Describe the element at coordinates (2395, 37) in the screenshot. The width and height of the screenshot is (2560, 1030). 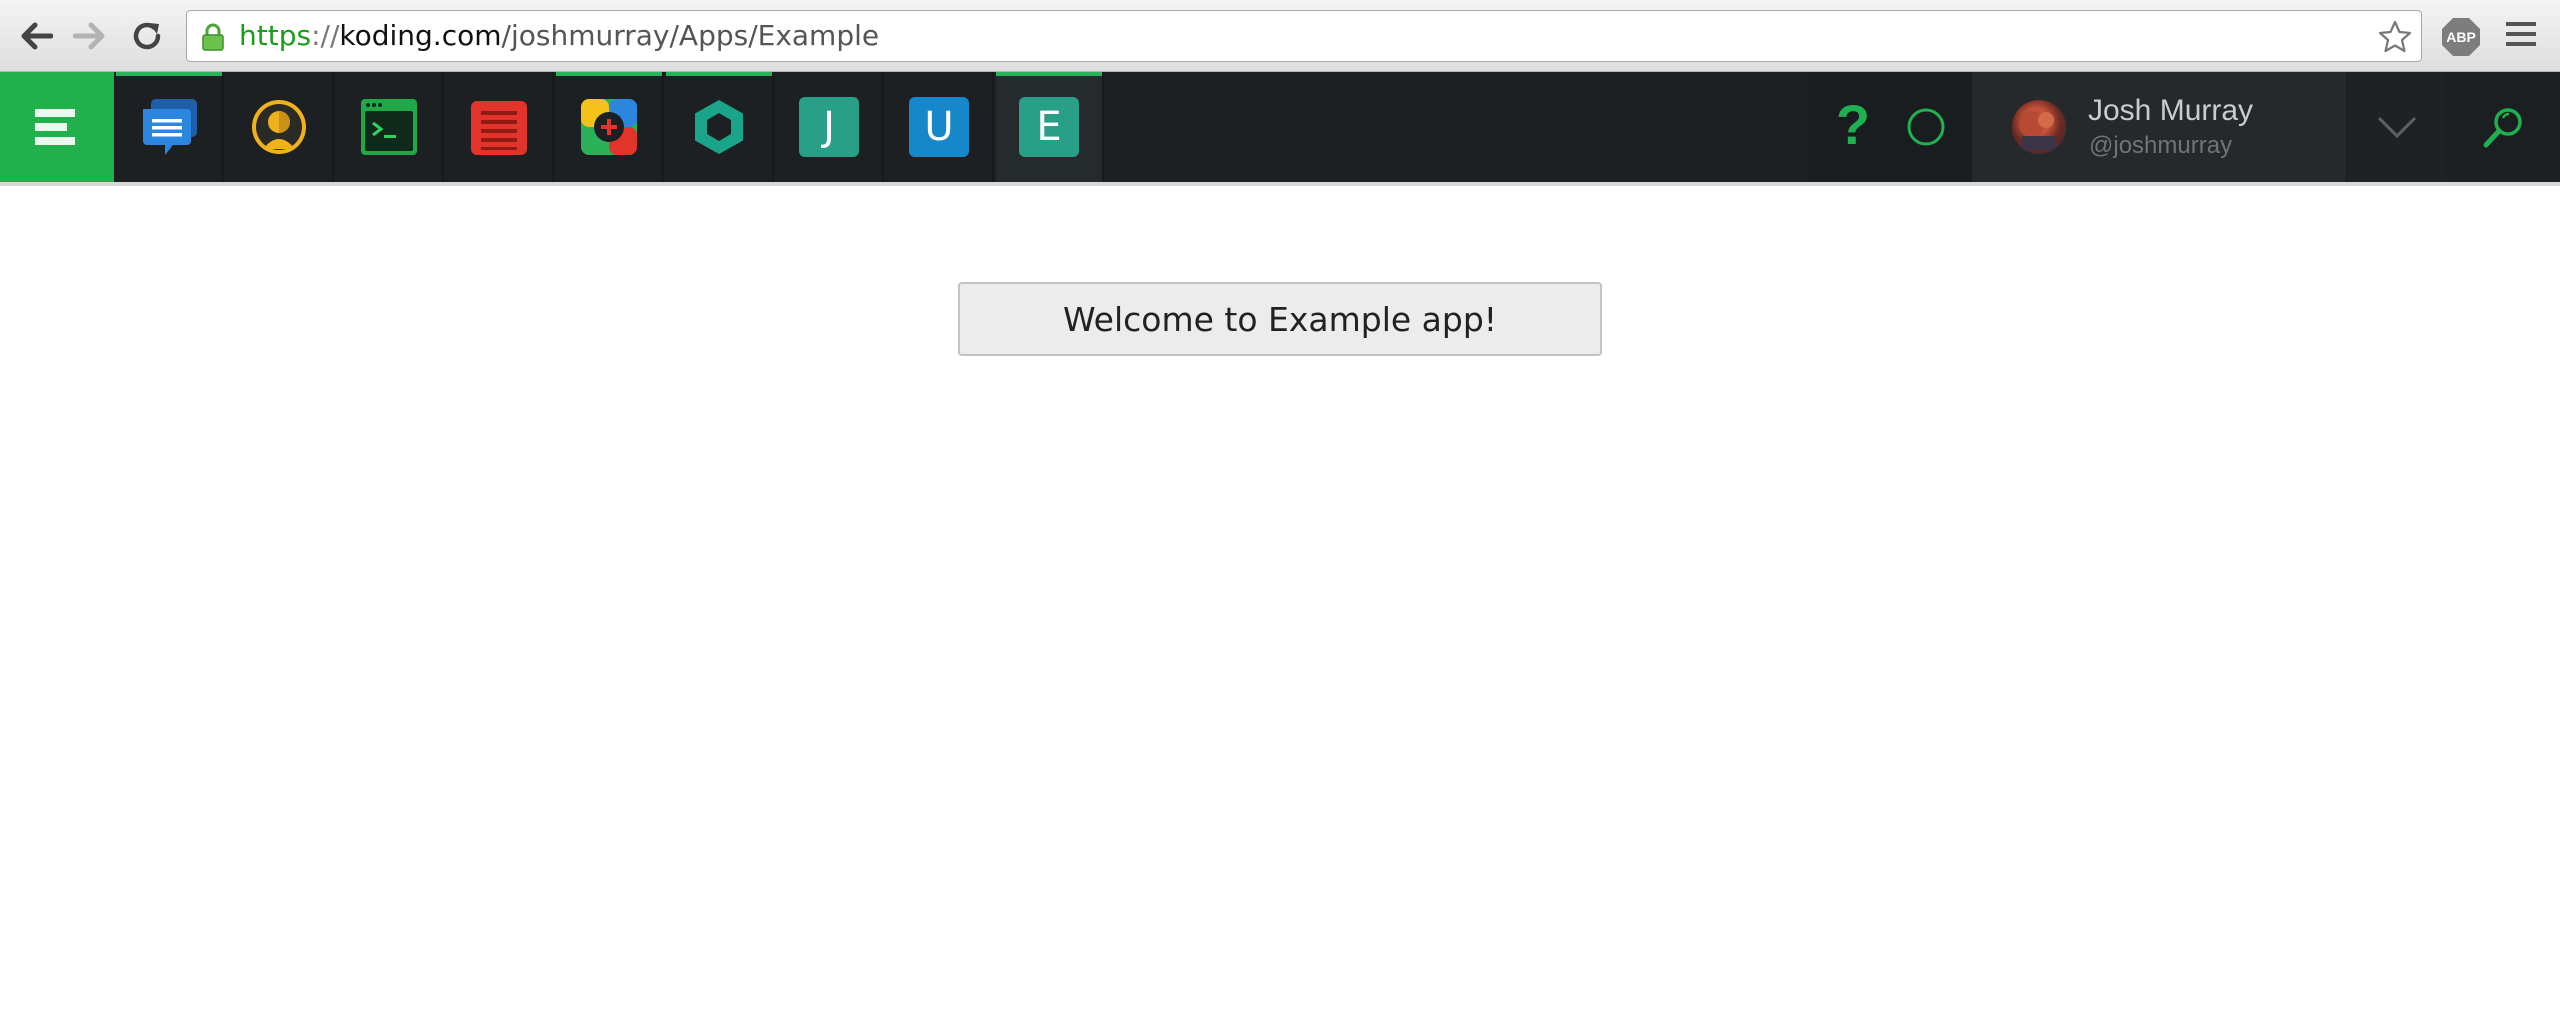
I see `bookmark-star-icon` at that location.